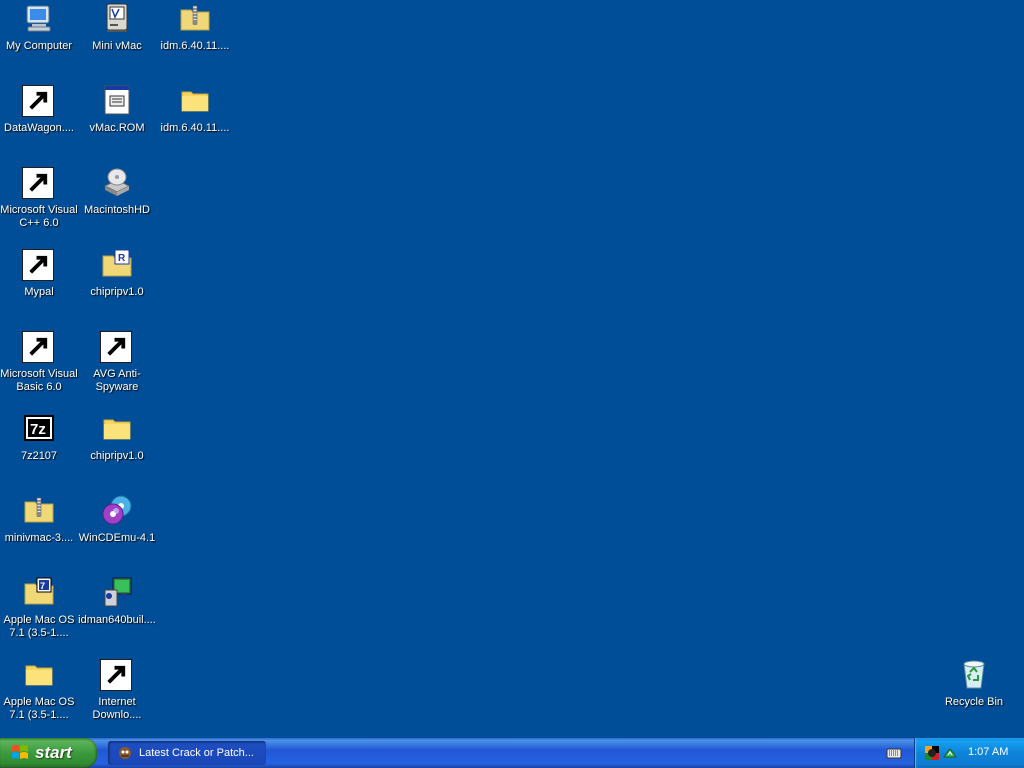 The image size is (1024, 768). Describe the element at coordinates (117, 531) in the screenshot. I see `desktop-icon-wincdemu: WinCDEmu-4.1` at that location.